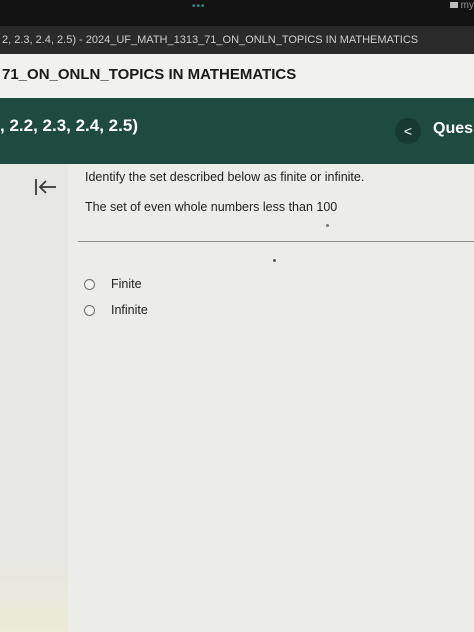 This screenshot has width=474, height=632. I want to click on corner-indicator: my, so click(461, 5).